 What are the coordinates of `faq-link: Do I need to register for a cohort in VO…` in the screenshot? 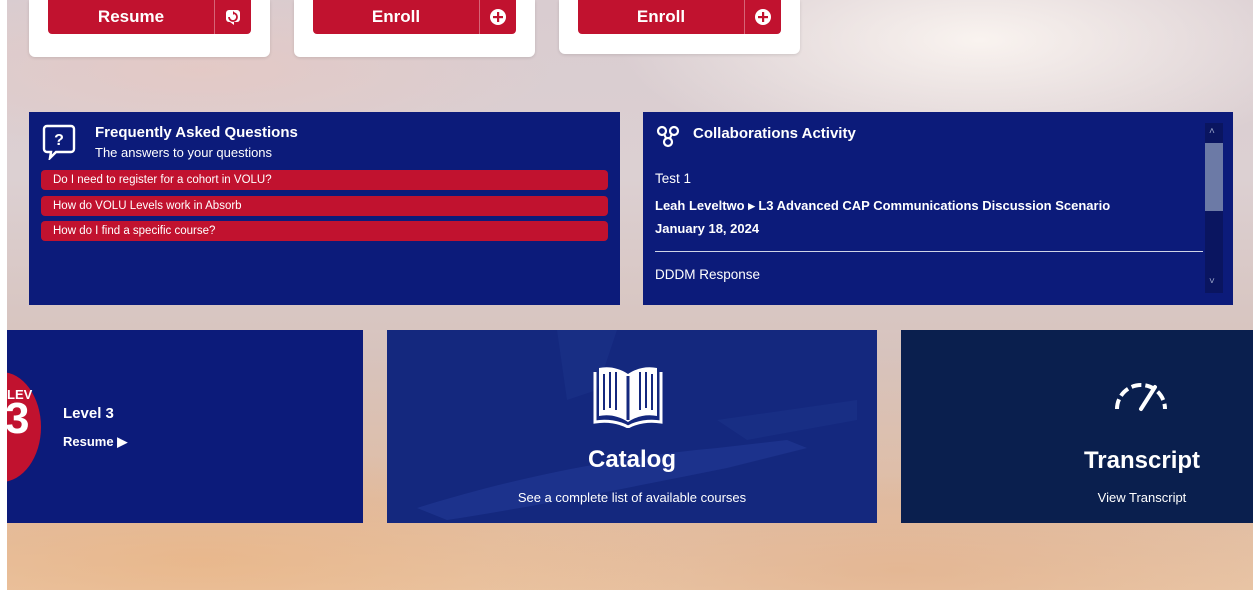 It's located at (324, 180).